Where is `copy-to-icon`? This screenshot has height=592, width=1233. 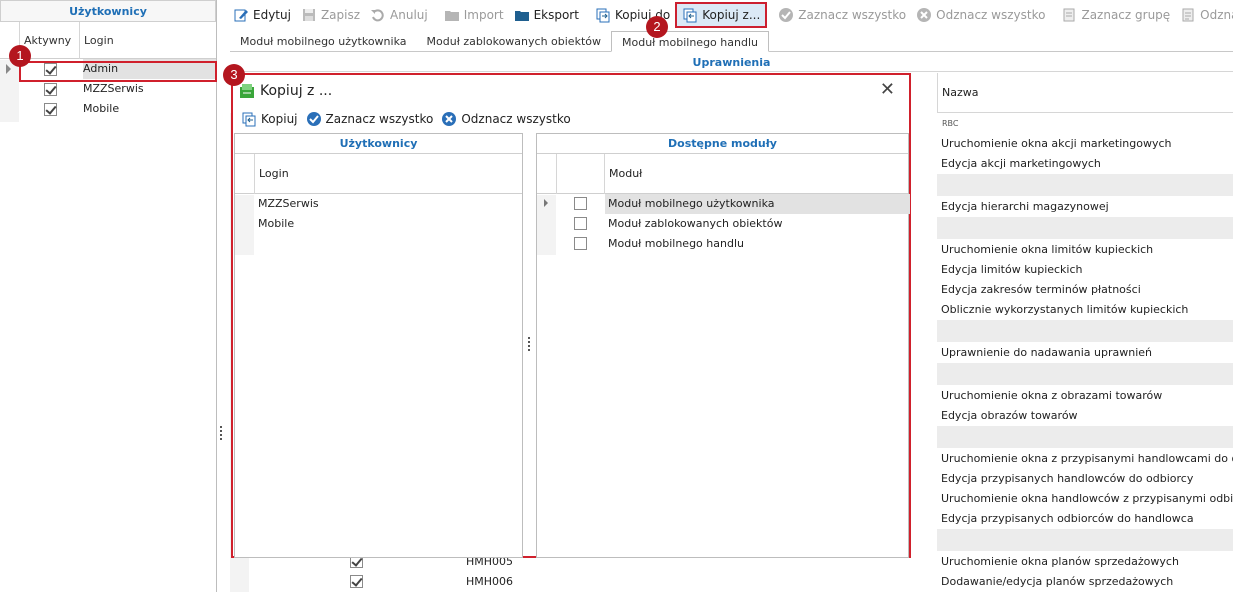 copy-to-icon is located at coordinates (603, 15).